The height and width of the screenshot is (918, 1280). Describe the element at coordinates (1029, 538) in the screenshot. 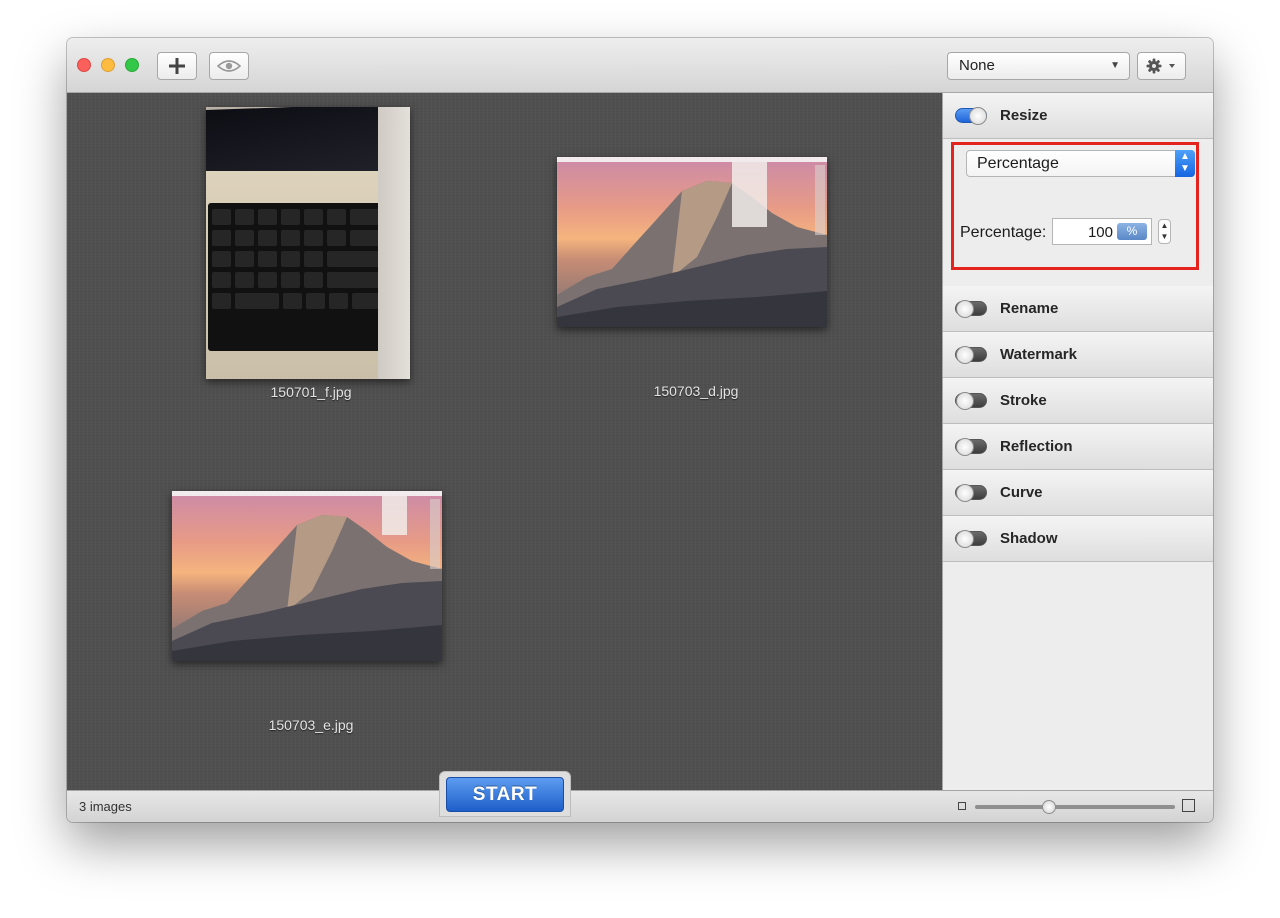

I see `shadow-label: Shadow` at that location.